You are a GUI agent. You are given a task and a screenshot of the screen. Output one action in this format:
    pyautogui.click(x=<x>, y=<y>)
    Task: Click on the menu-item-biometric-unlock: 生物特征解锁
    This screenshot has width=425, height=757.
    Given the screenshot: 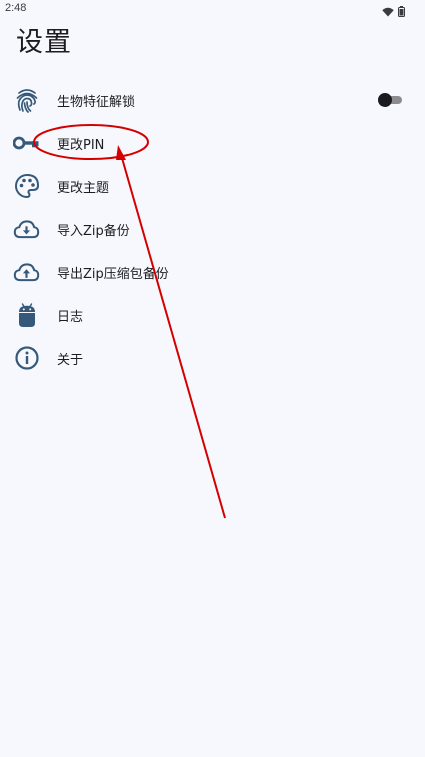 What is the action you would take?
    pyautogui.click(x=212, y=99)
    